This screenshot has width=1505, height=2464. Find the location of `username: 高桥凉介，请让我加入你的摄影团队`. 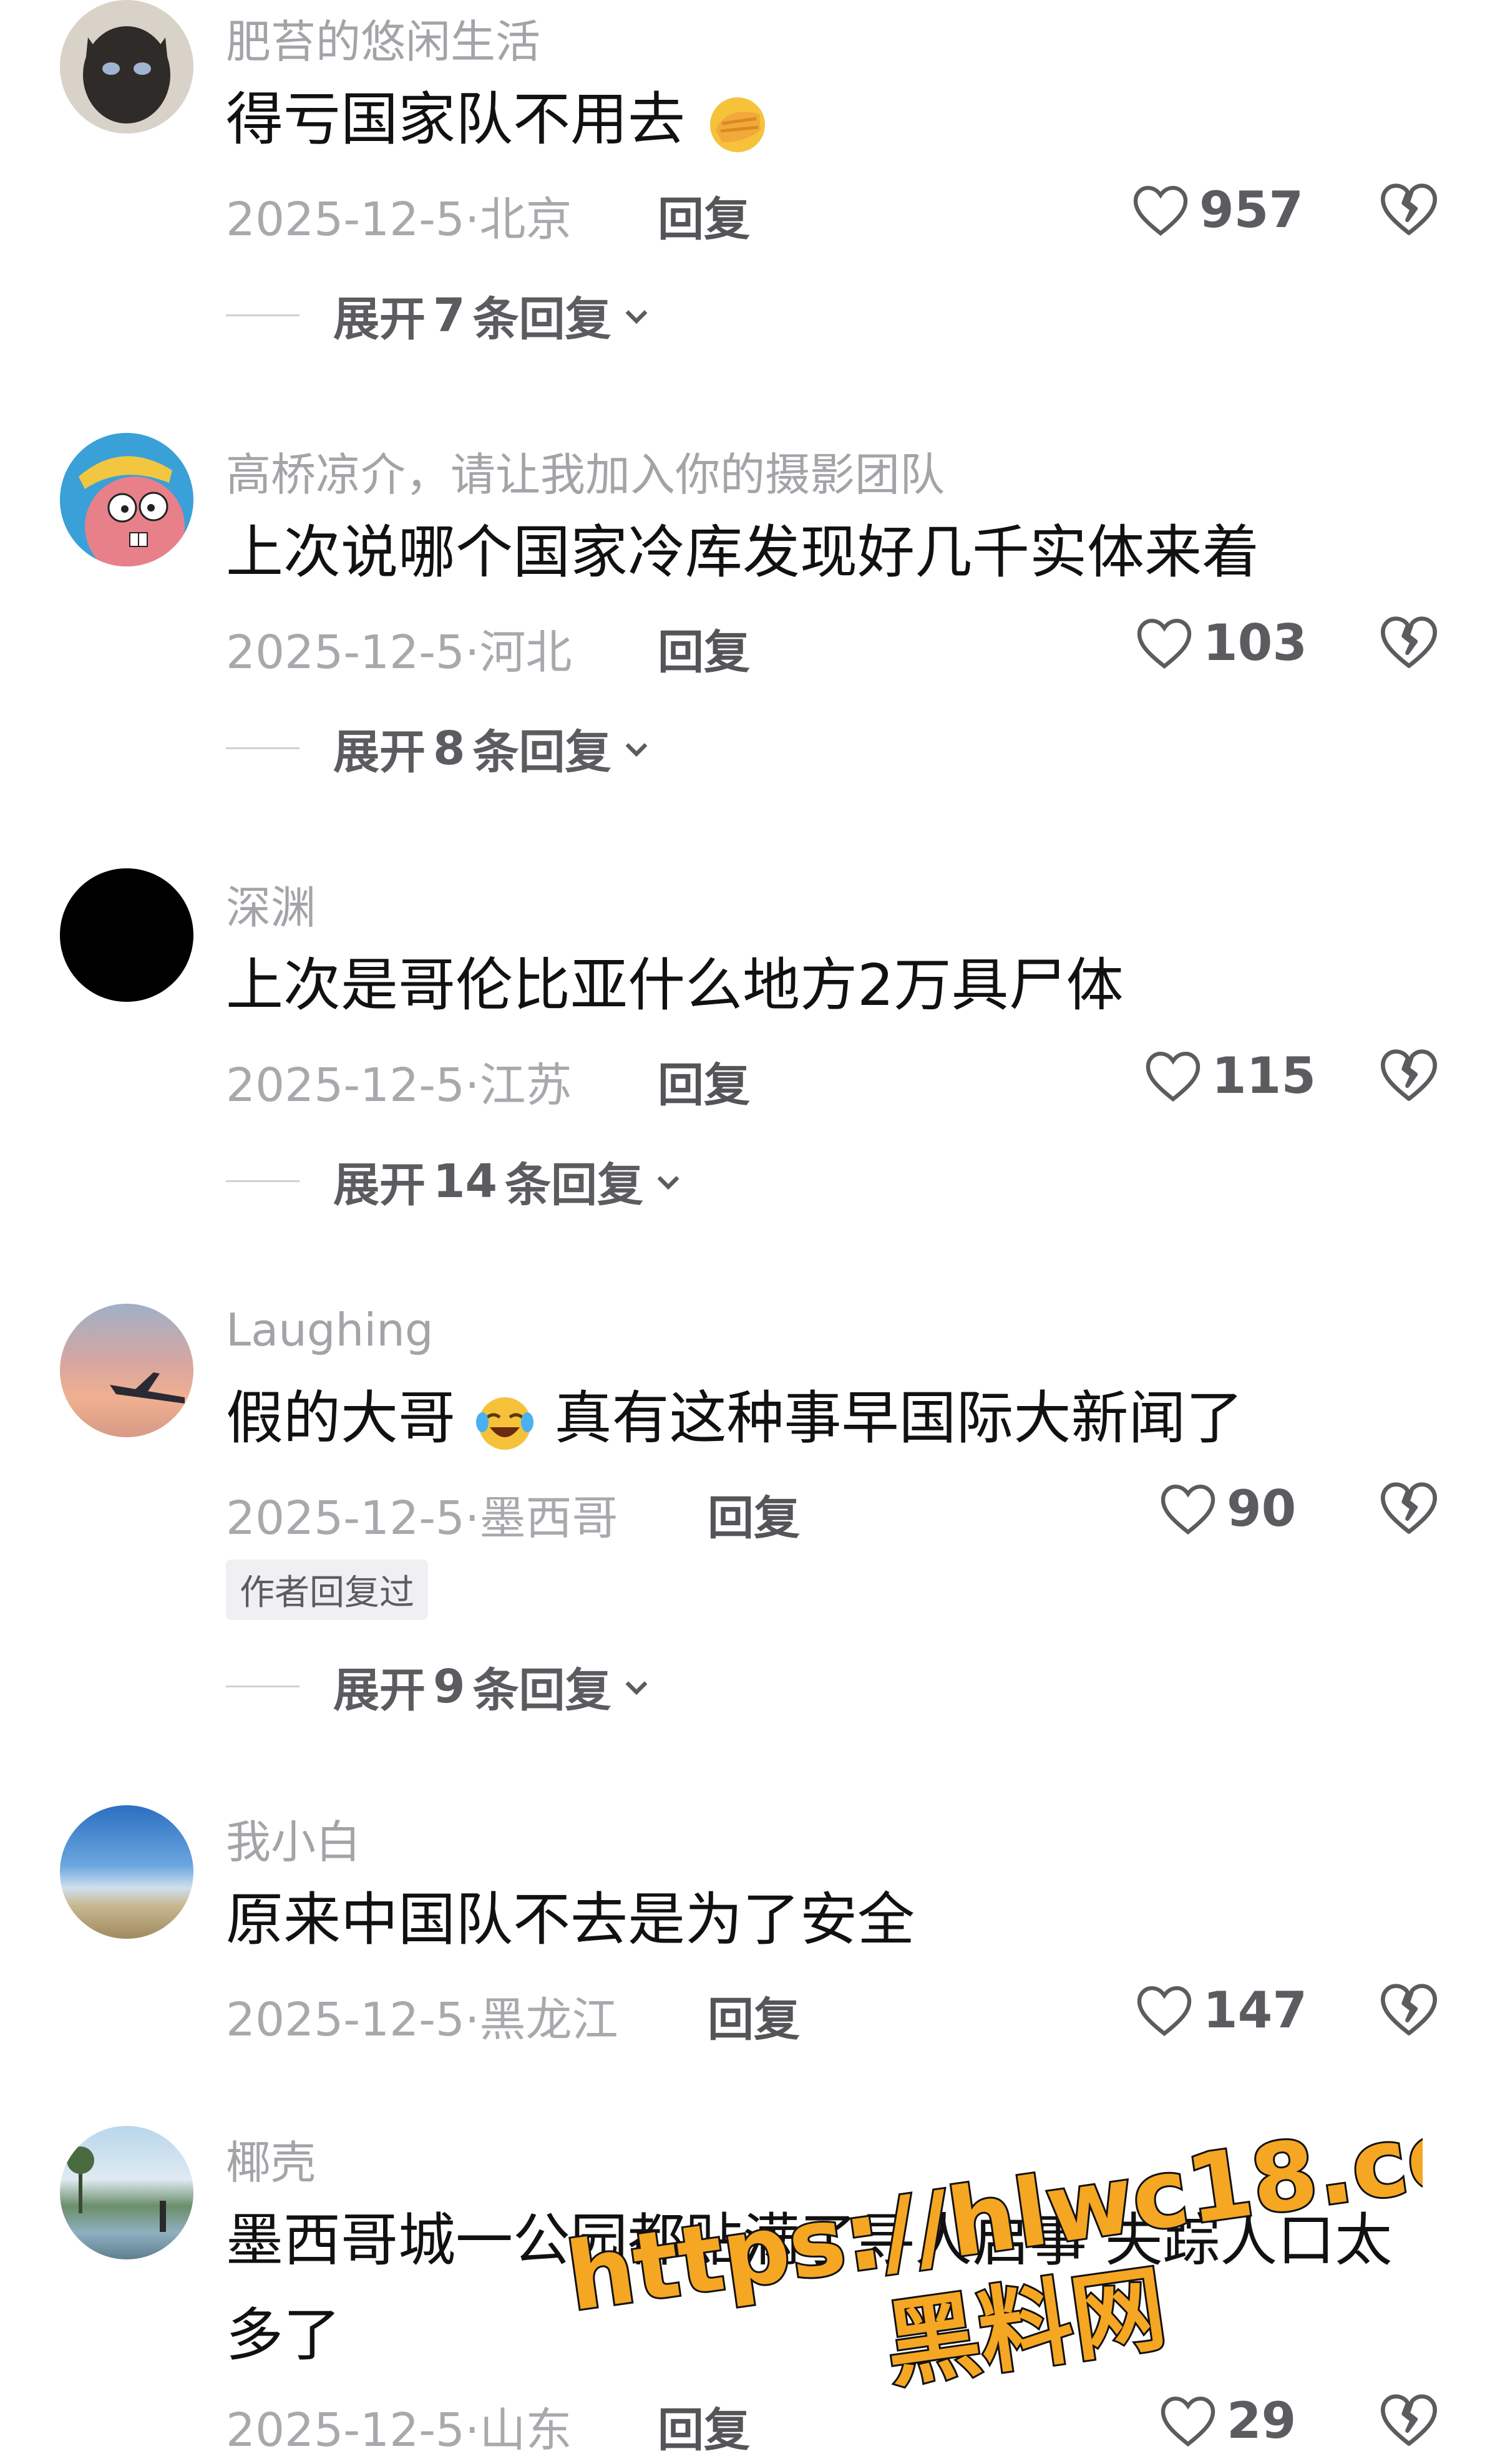

username: 高桥凉介，请让我加入你的摄影团队 is located at coordinates (585, 470).